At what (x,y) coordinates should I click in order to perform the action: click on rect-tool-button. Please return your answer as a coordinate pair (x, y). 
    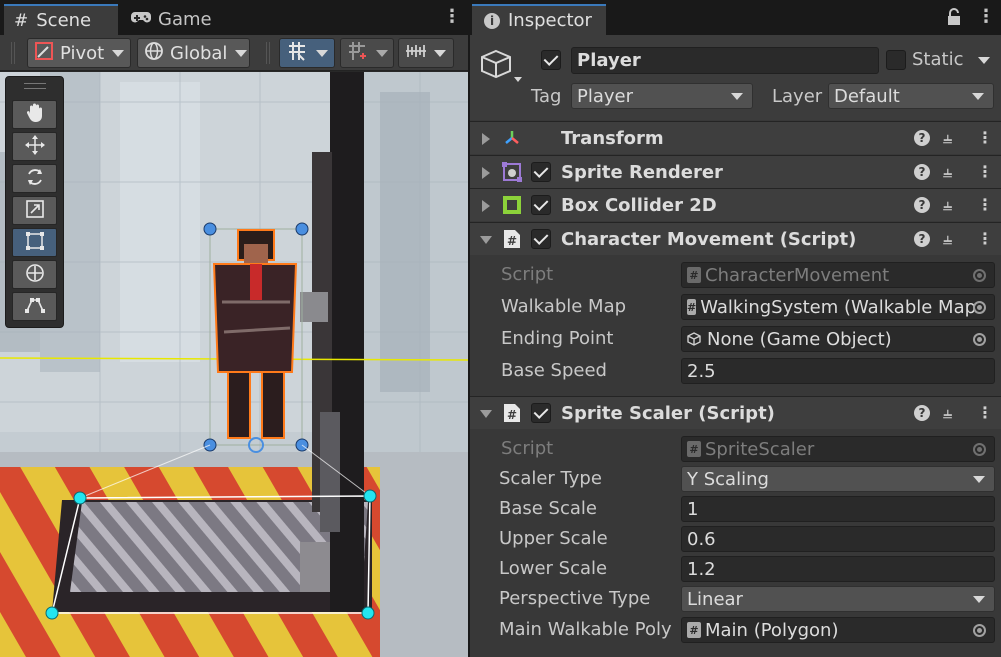
    Looking at the image, I should click on (34, 242).